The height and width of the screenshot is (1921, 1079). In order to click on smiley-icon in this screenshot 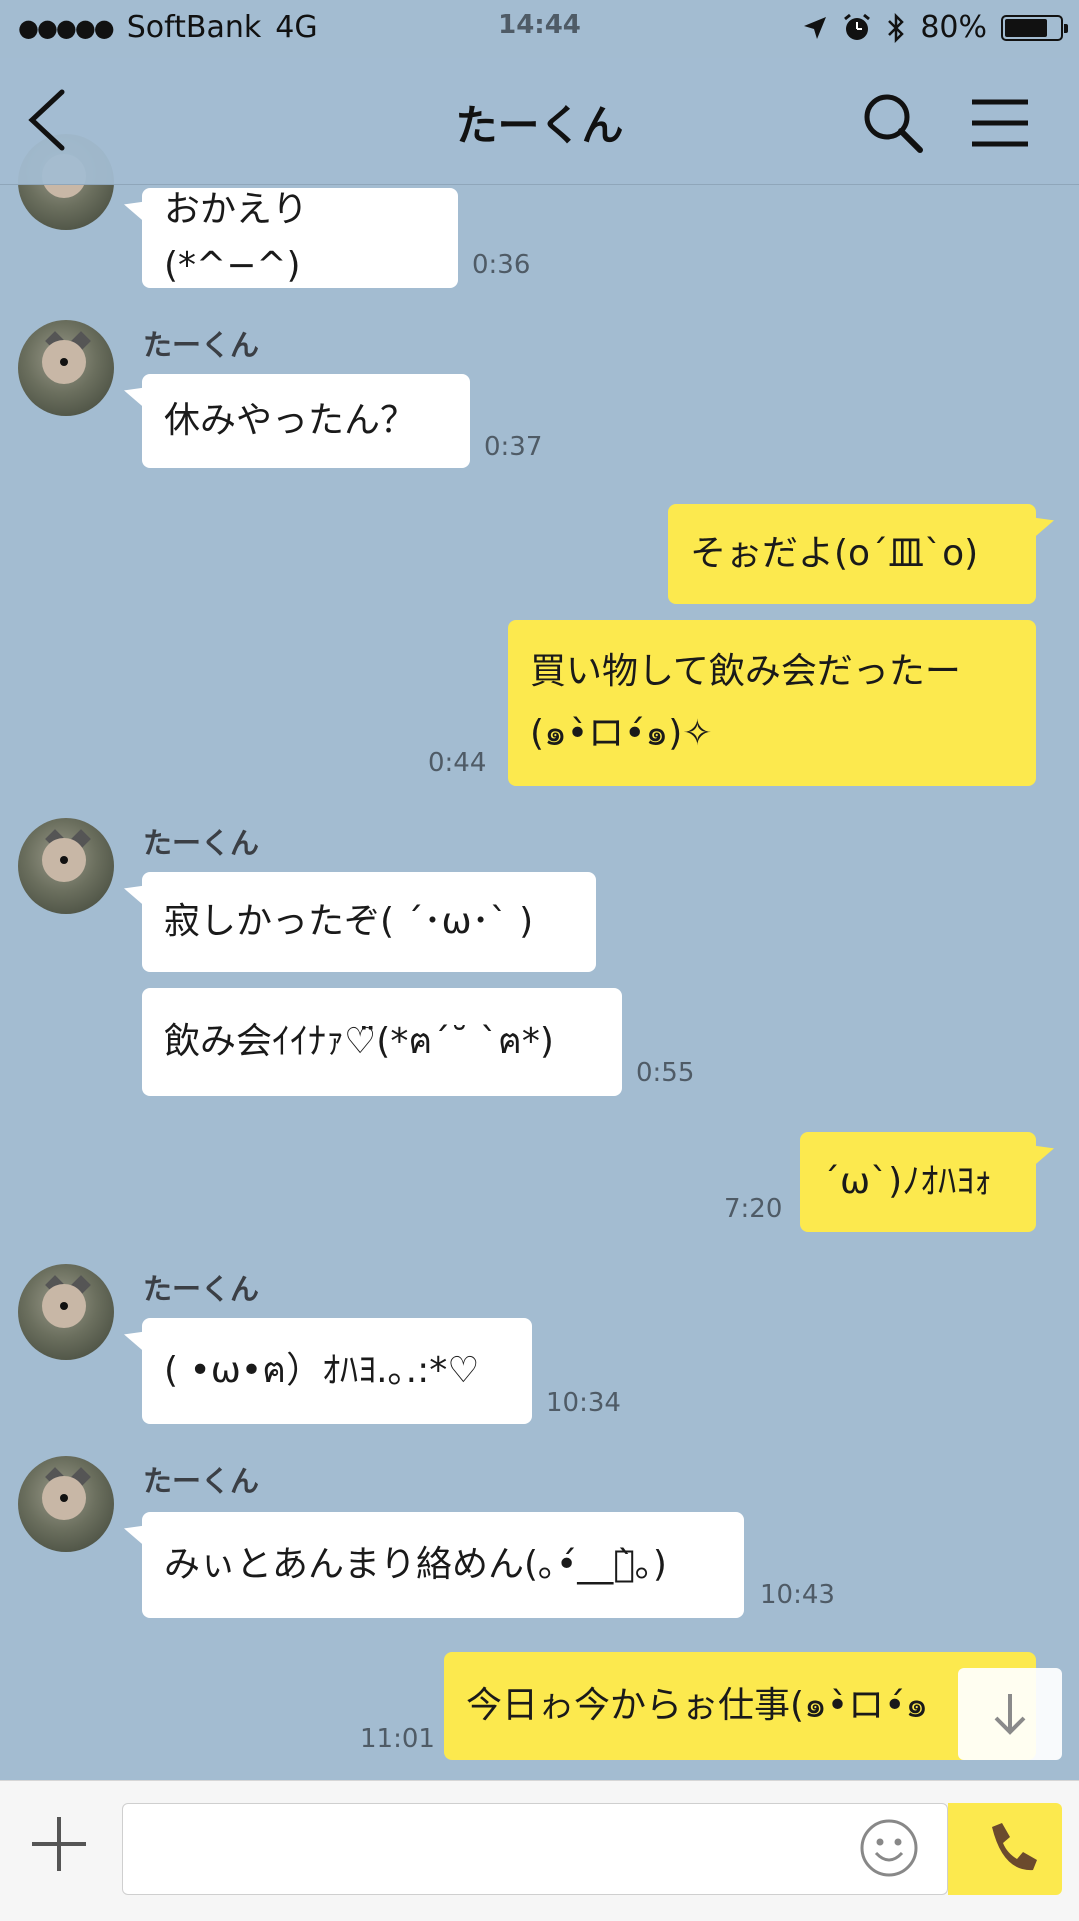, I will do `click(889, 1848)`.